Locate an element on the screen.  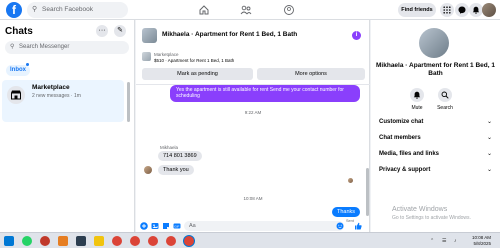
facebook-search-input: ⚲ Search Facebook is located at coordinates (77, 10).